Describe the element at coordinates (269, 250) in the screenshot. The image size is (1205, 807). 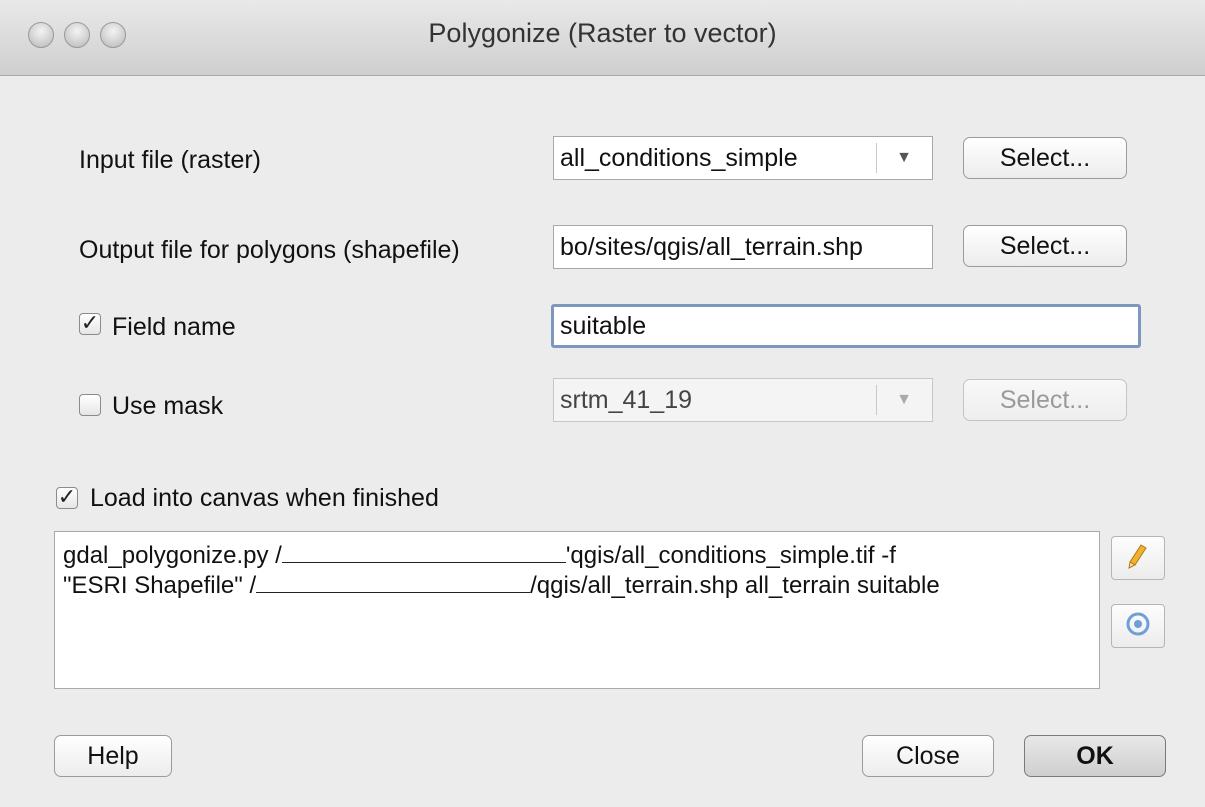
I see `output-polygons-label: Output file for polygons (shapefile)` at that location.